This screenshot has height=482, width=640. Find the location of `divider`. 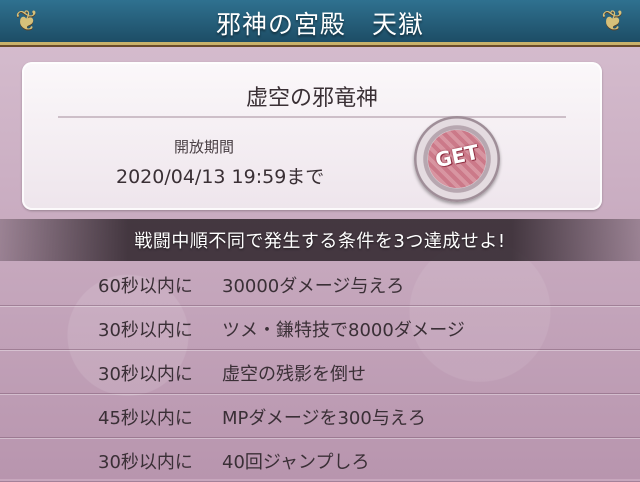

divider is located at coordinates (312, 117).